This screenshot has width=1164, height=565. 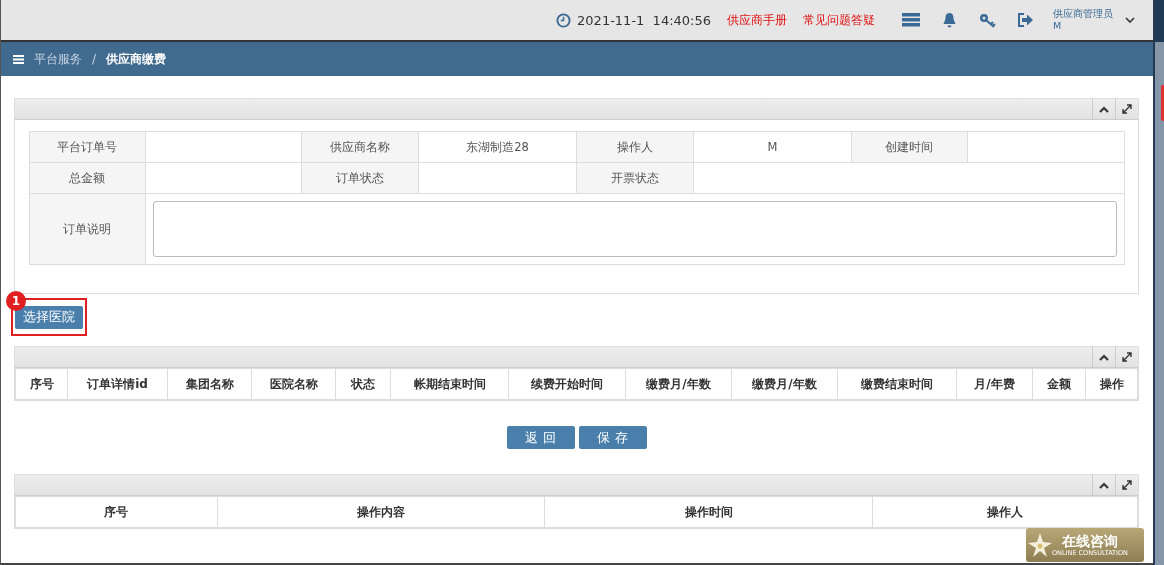 I want to click on column-header: 订单详情id, so click(x=117, y=384).